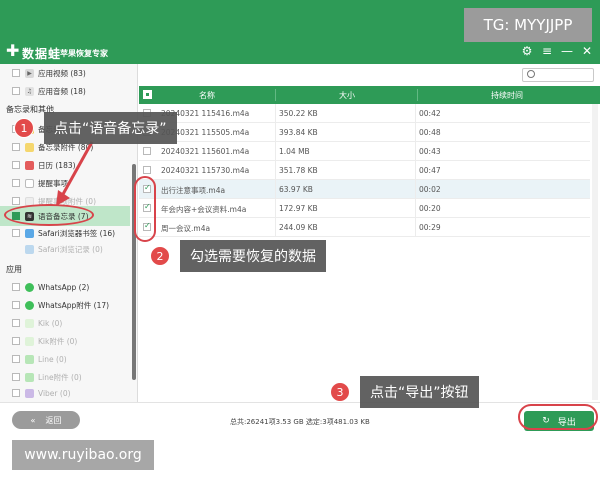  I want to click on column-header-size: 大小, so click(347, 95).